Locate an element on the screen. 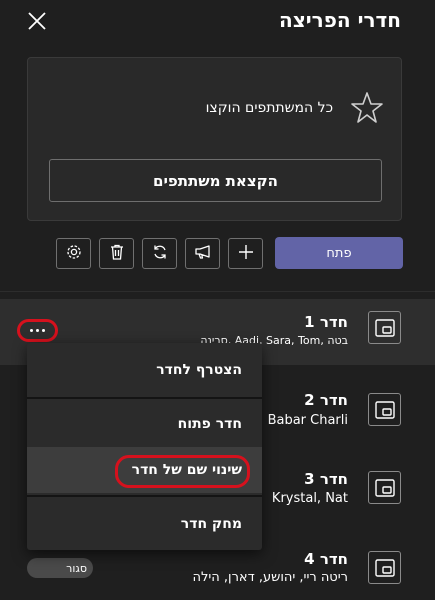  trash-icon is located at coordinates (117, 254).